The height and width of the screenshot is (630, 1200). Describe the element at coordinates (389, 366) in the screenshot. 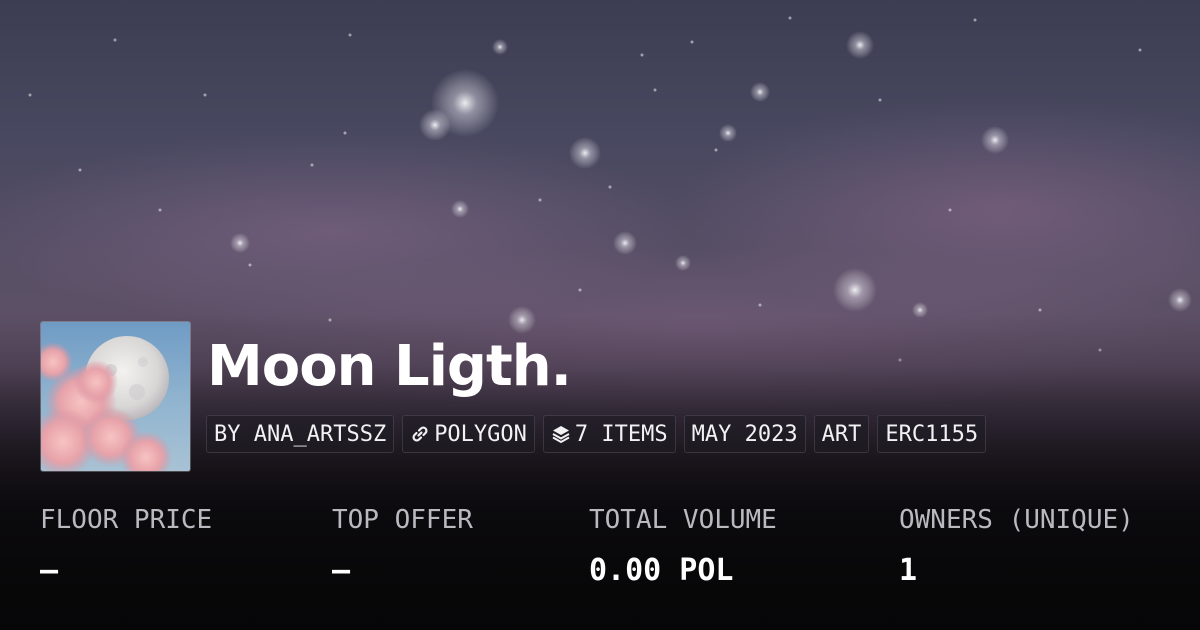

I see `collection-title: Moon Ligth.` at that location.